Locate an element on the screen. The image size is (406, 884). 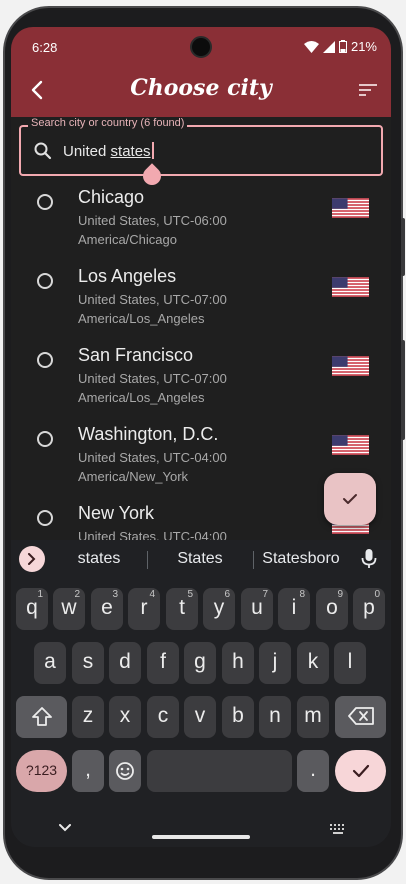
key-b: b is located at coordinates (238, 717).